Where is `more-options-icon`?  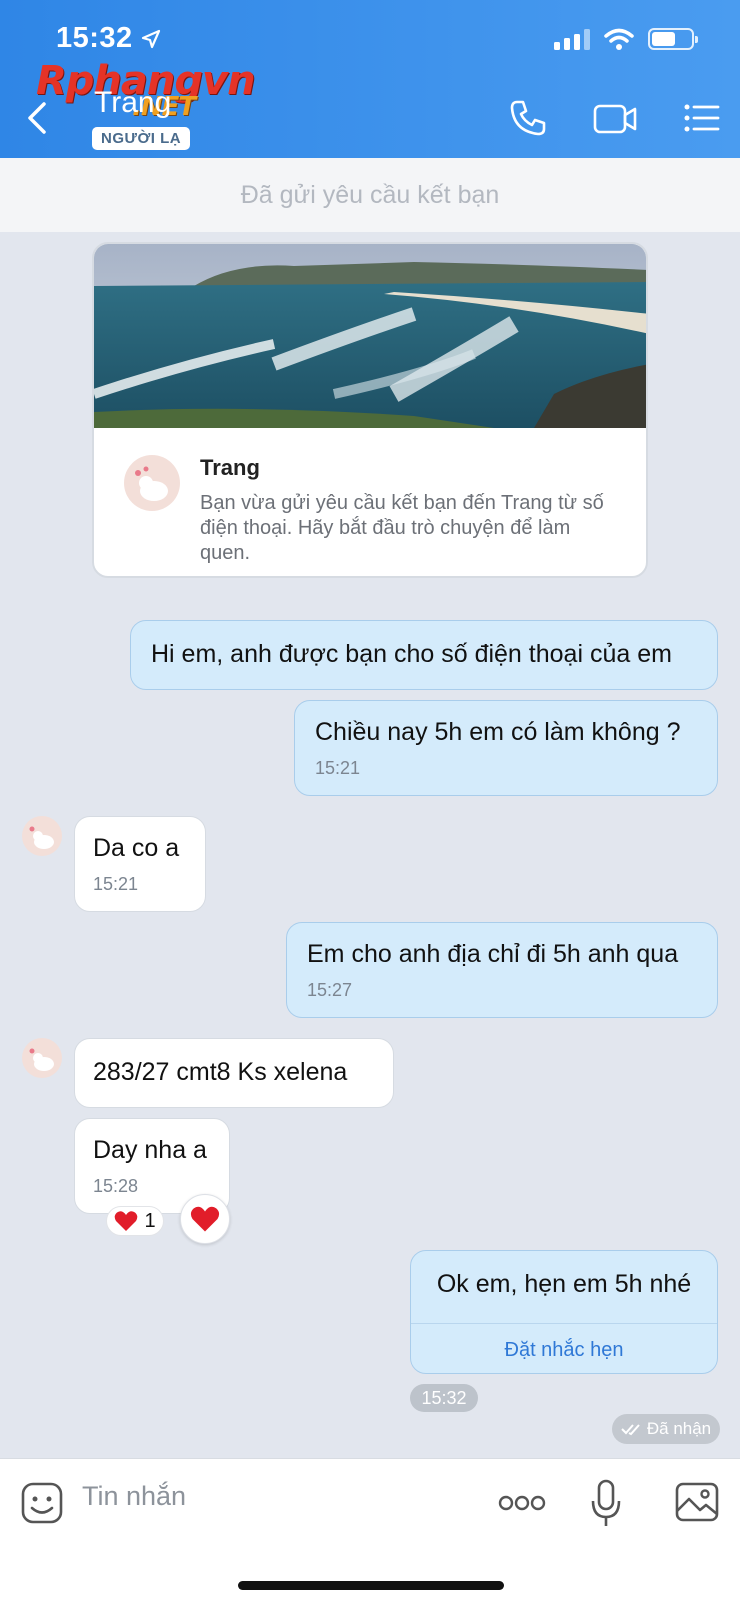 more-options-icon is located at coordinates (522, 1503).